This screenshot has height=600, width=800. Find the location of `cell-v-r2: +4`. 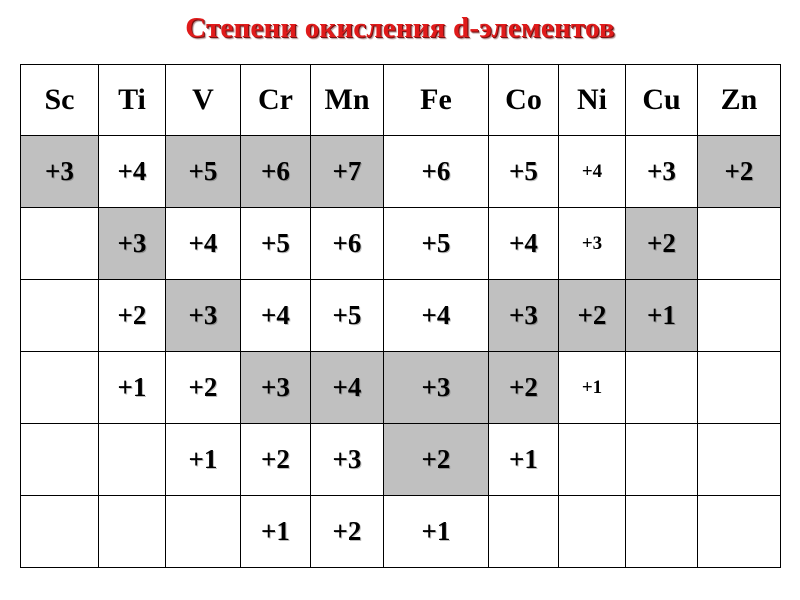

cell-v-r2: +4 is located at coordinates (203, 243).